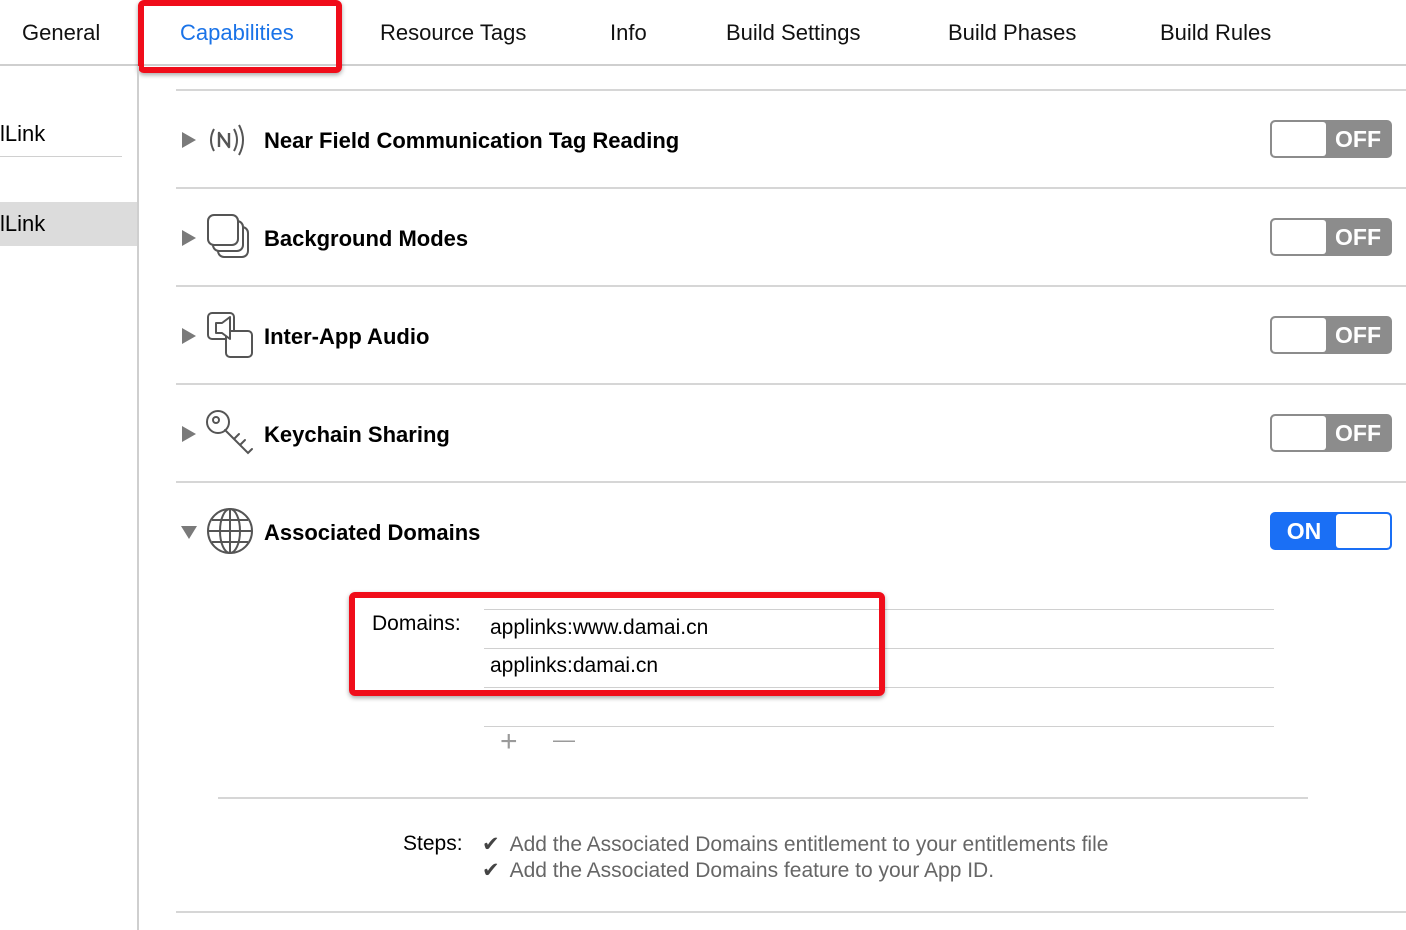 This screenshot has width=1406, height=930. Describe the element at coordinates (357, 434) in the screenshot. I see `capability-title: Keychain Sharing` at that location.